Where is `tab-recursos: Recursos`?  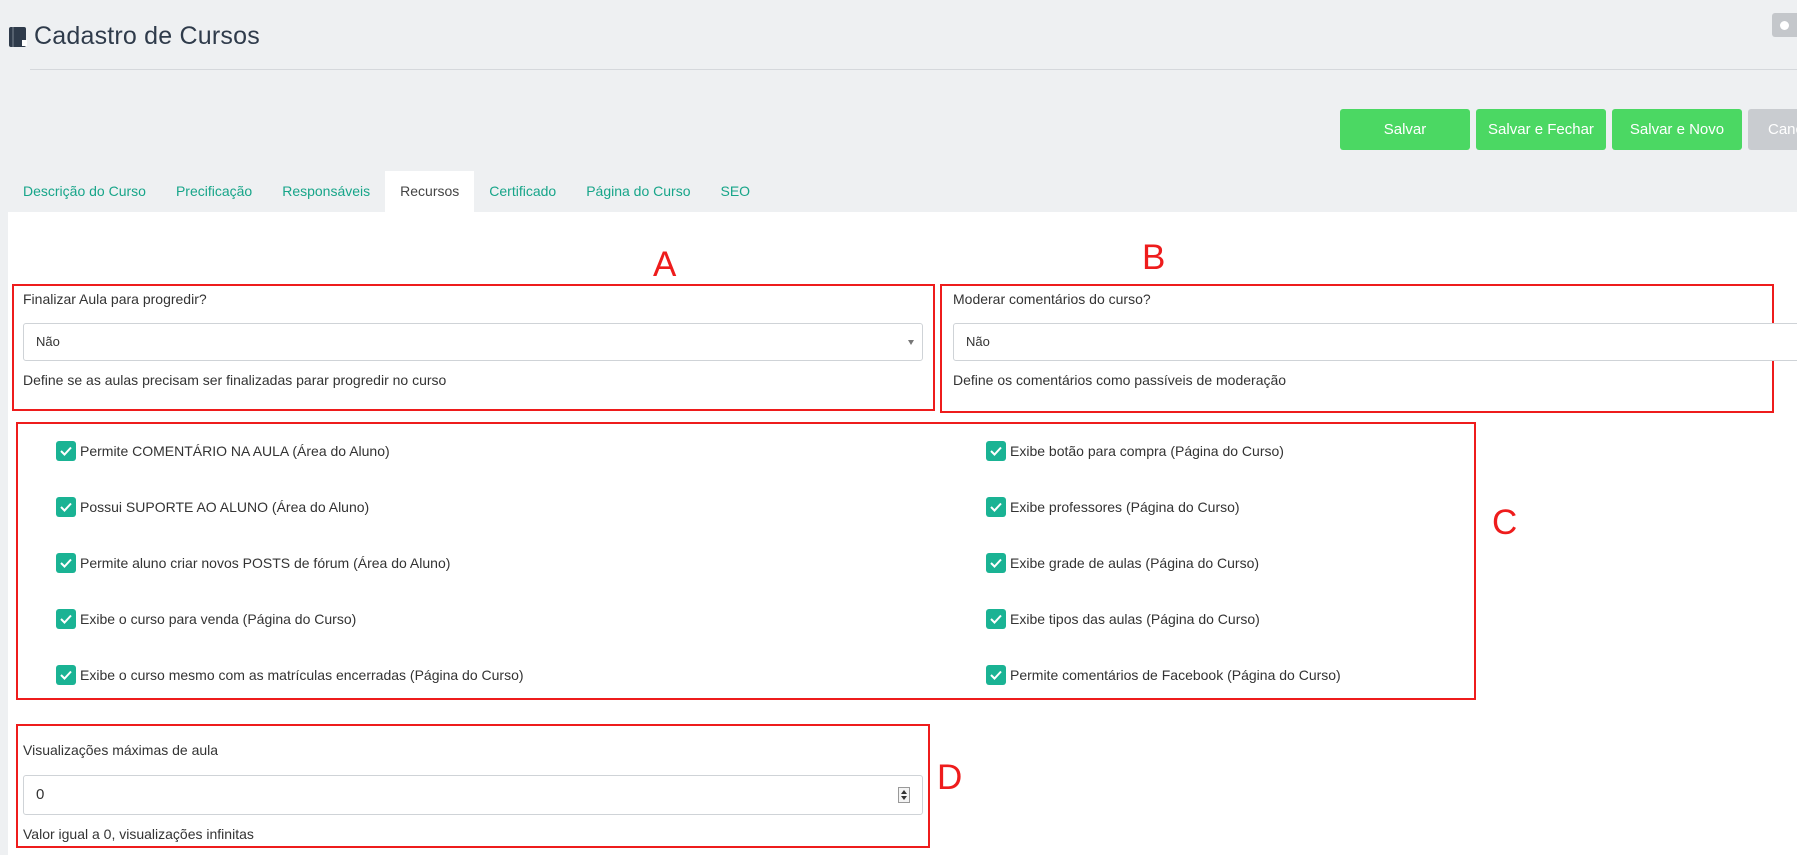
tab-recursos: Recursos is located at coordinates (430, 191).